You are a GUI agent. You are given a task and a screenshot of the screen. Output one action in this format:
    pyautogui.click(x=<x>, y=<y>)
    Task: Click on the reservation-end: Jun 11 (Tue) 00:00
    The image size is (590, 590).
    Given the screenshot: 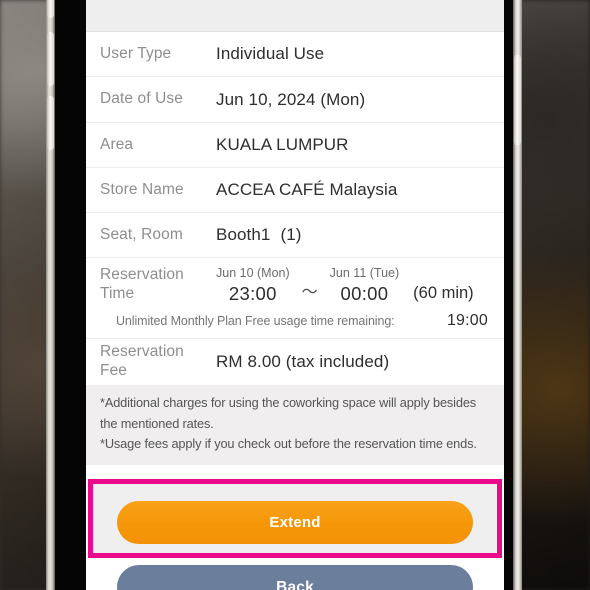 What is the action you would take?
    pyautogui.click(x=364, y=285)
    